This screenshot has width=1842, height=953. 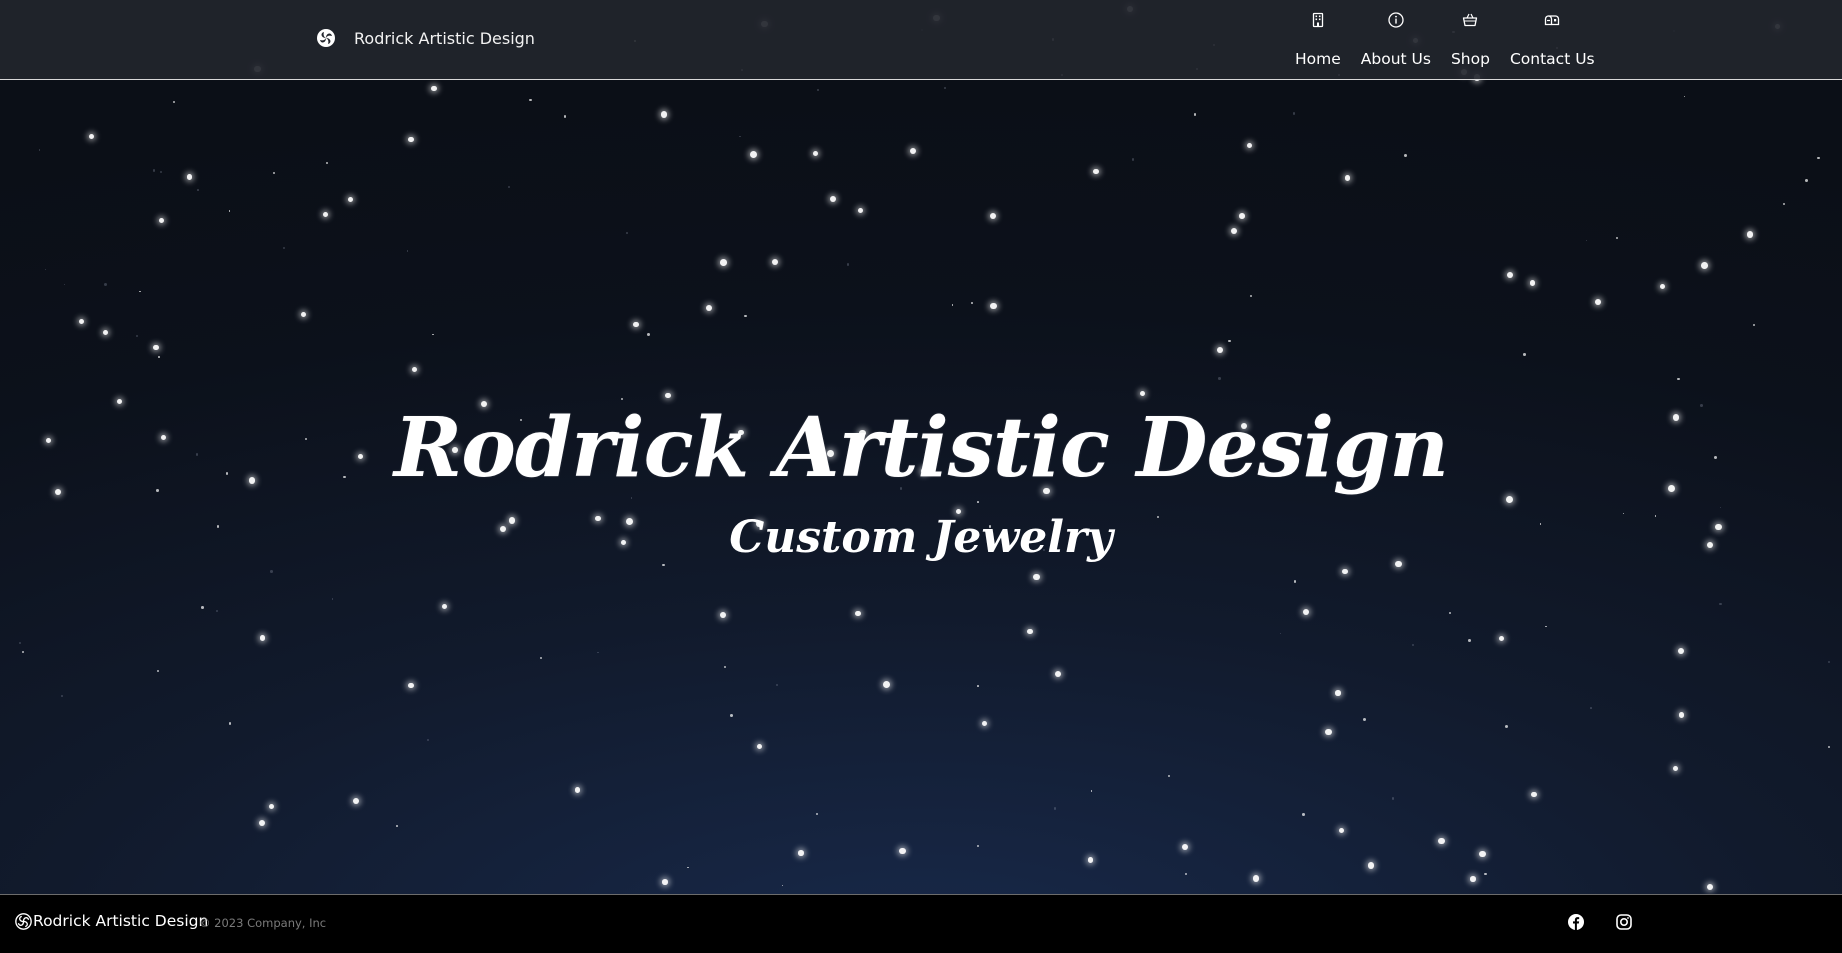 I want to click on hero-title: Rodrick Artistic Design, so click(x=921, y=448).